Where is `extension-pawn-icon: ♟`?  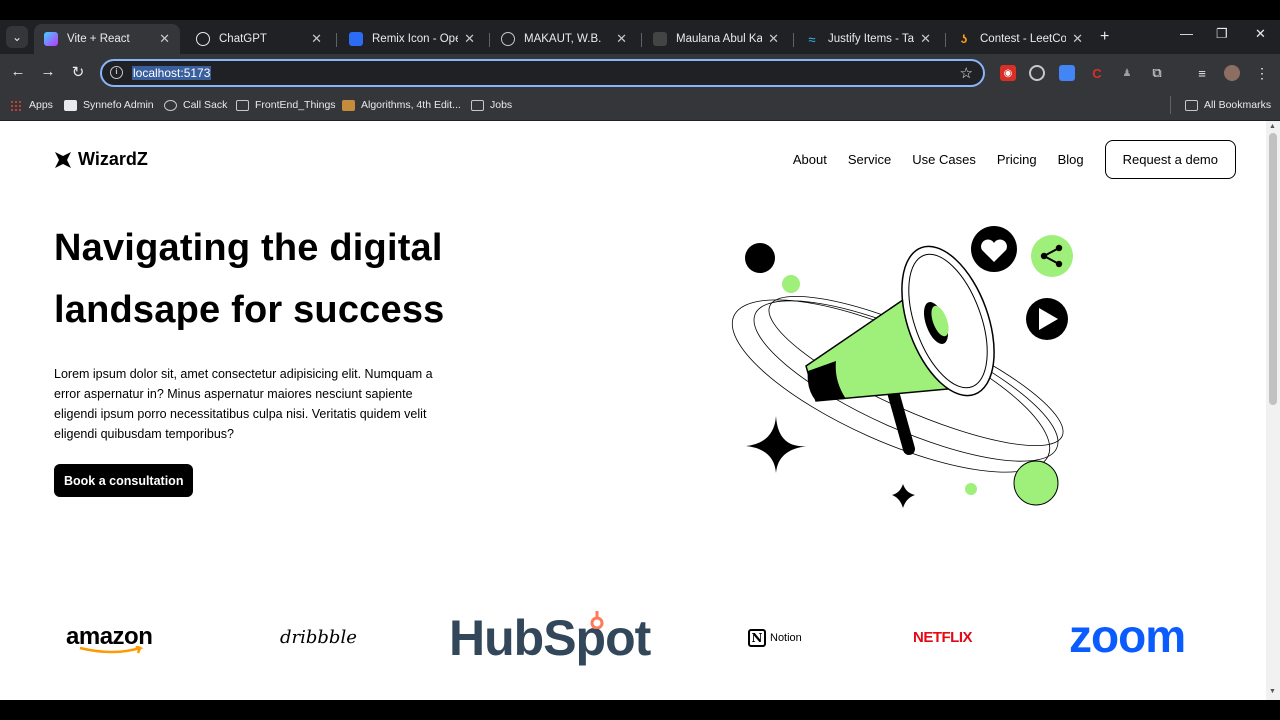 extension-pawn-icon: ♟ is located at coordinates (1127, 73).